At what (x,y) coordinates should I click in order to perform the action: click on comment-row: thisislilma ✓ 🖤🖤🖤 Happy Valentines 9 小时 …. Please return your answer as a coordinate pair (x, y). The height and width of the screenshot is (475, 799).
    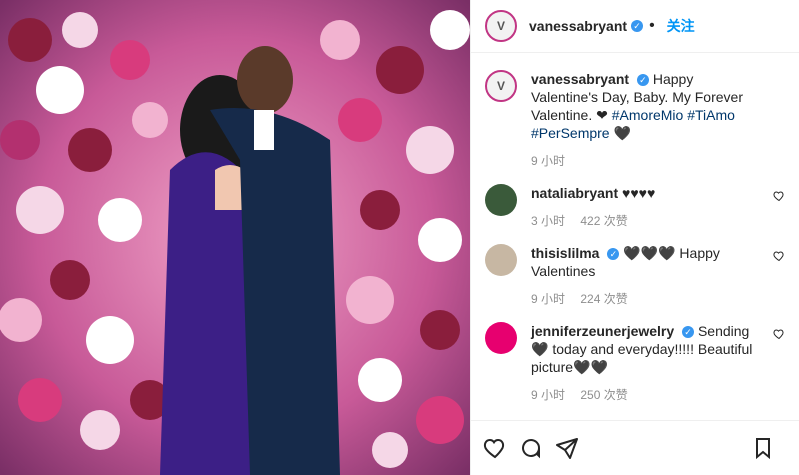
    Looking at the image, I should click on (635, 276).